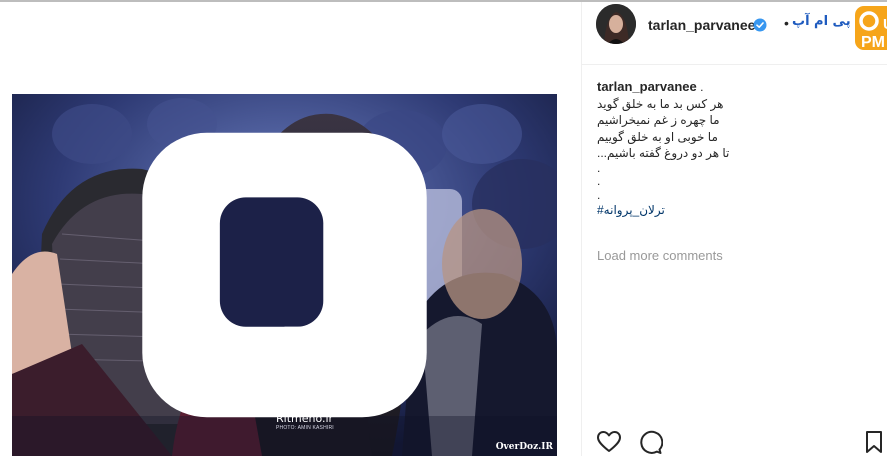 This screenshot has width=887, height=456. Describe the element at coordinates (760, 25) in the screenshot. I see `verified-badge-icon` at that location.